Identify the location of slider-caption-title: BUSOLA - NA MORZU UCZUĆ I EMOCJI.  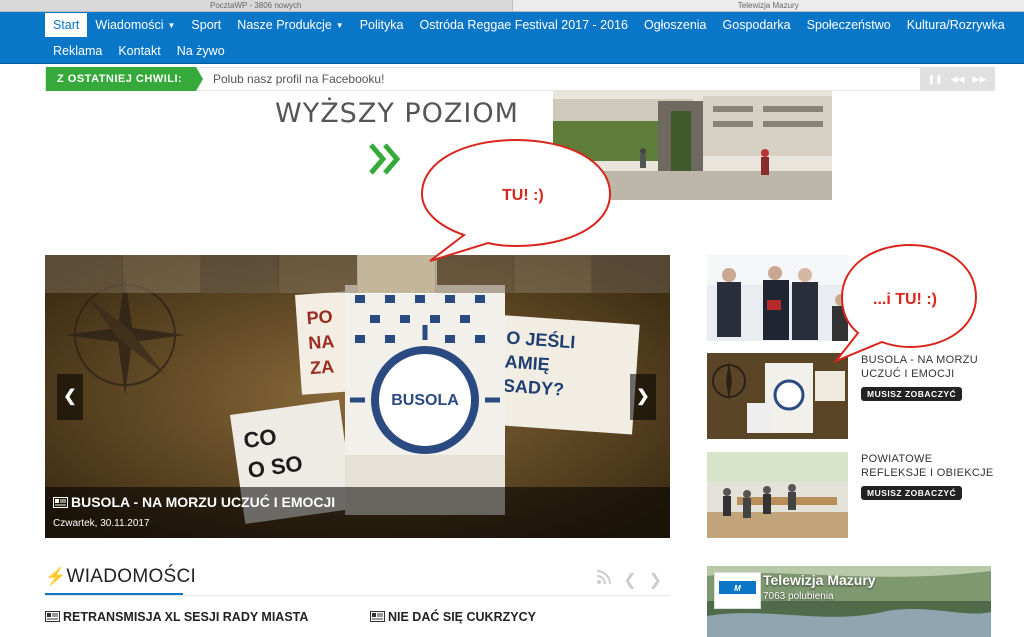
(194, 502).